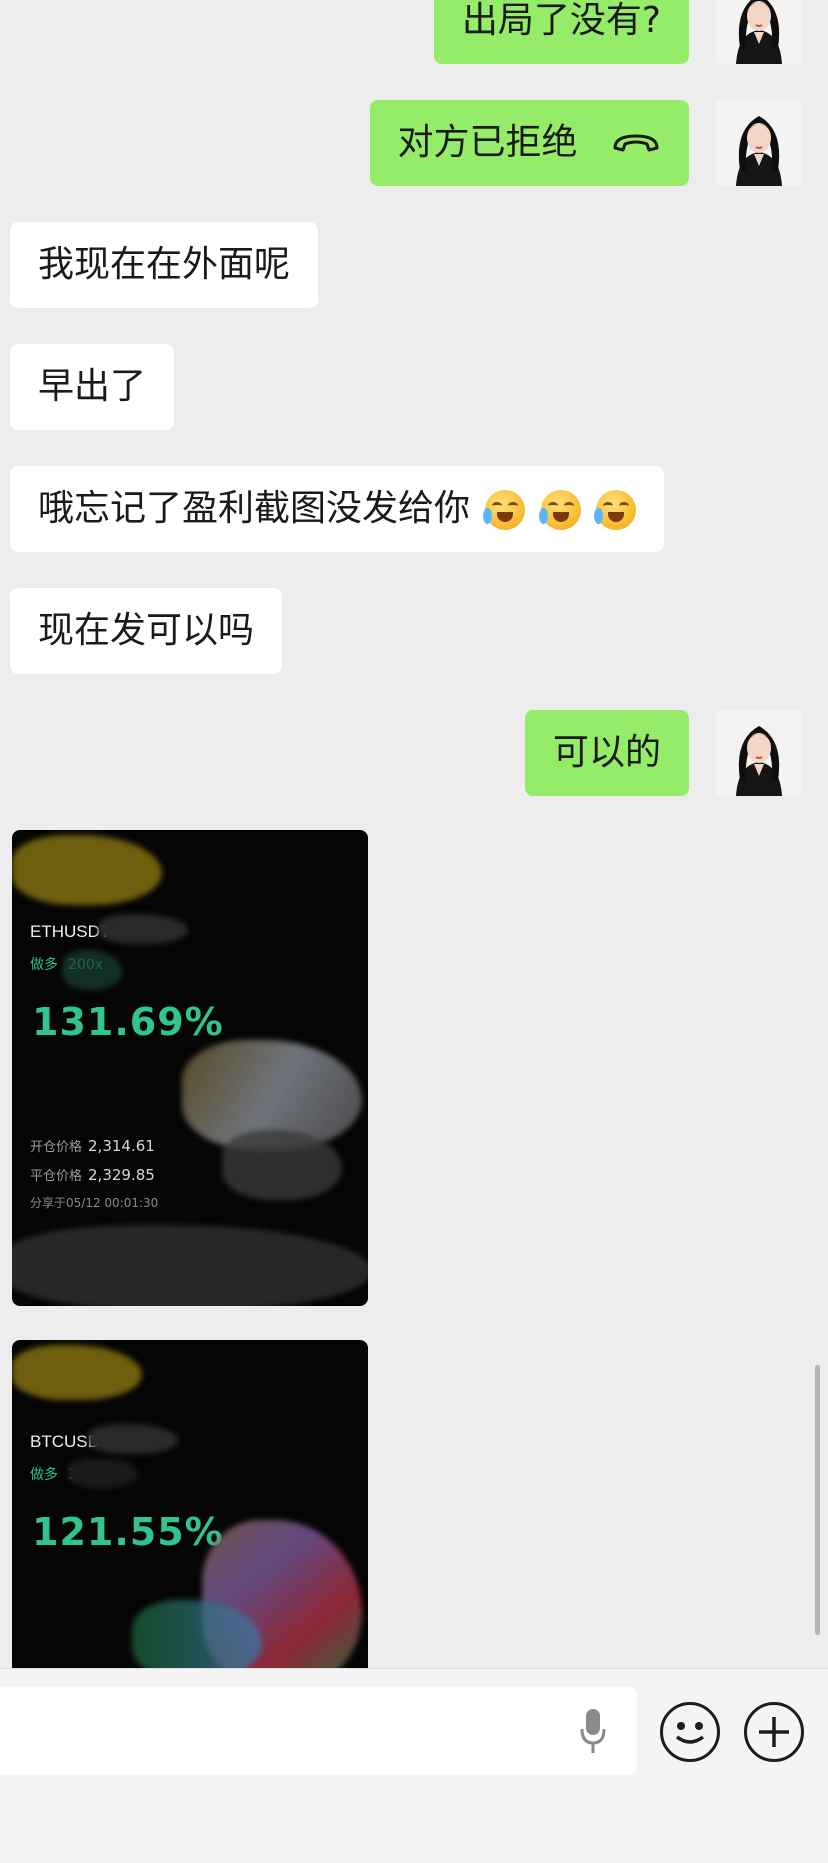 This screenshot has width=828, height=1863. I want to click on message-text: 出局了没有?, so click(561, 20).